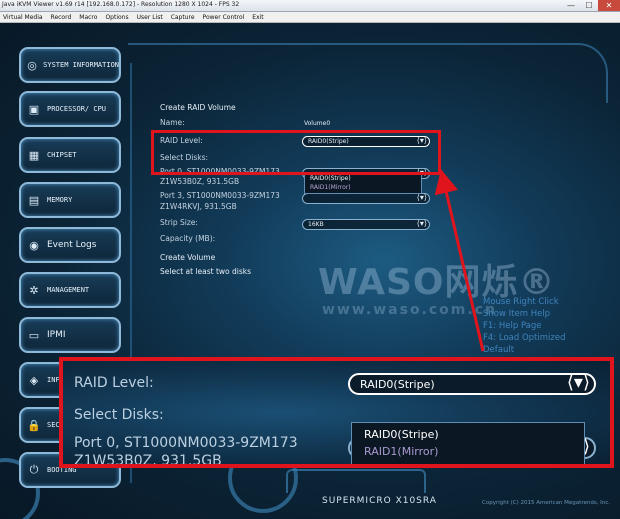  I want to click on help-text: Default, so click(499, 350).